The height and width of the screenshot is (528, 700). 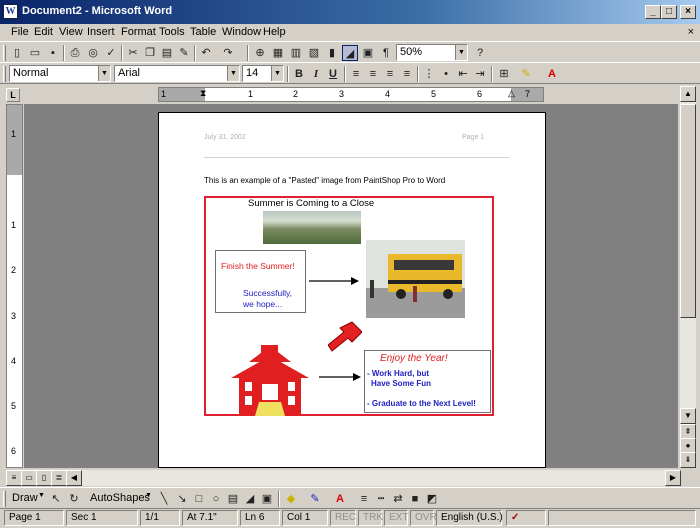 What do you see at coordinates (390, 74) in the screenshot?
I see `align-right-icon: ≡` at bounding box center [390, 74].